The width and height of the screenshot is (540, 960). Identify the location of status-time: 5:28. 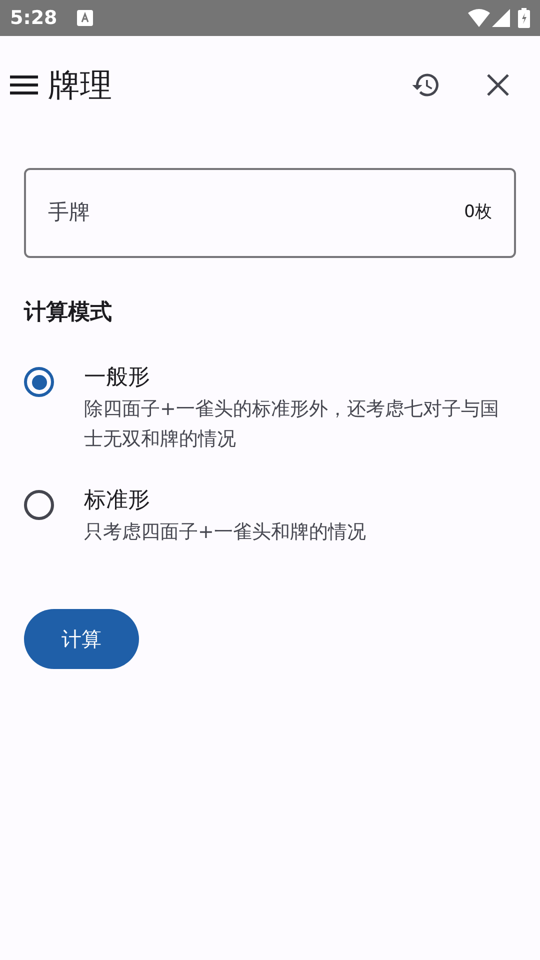
(34, 18).